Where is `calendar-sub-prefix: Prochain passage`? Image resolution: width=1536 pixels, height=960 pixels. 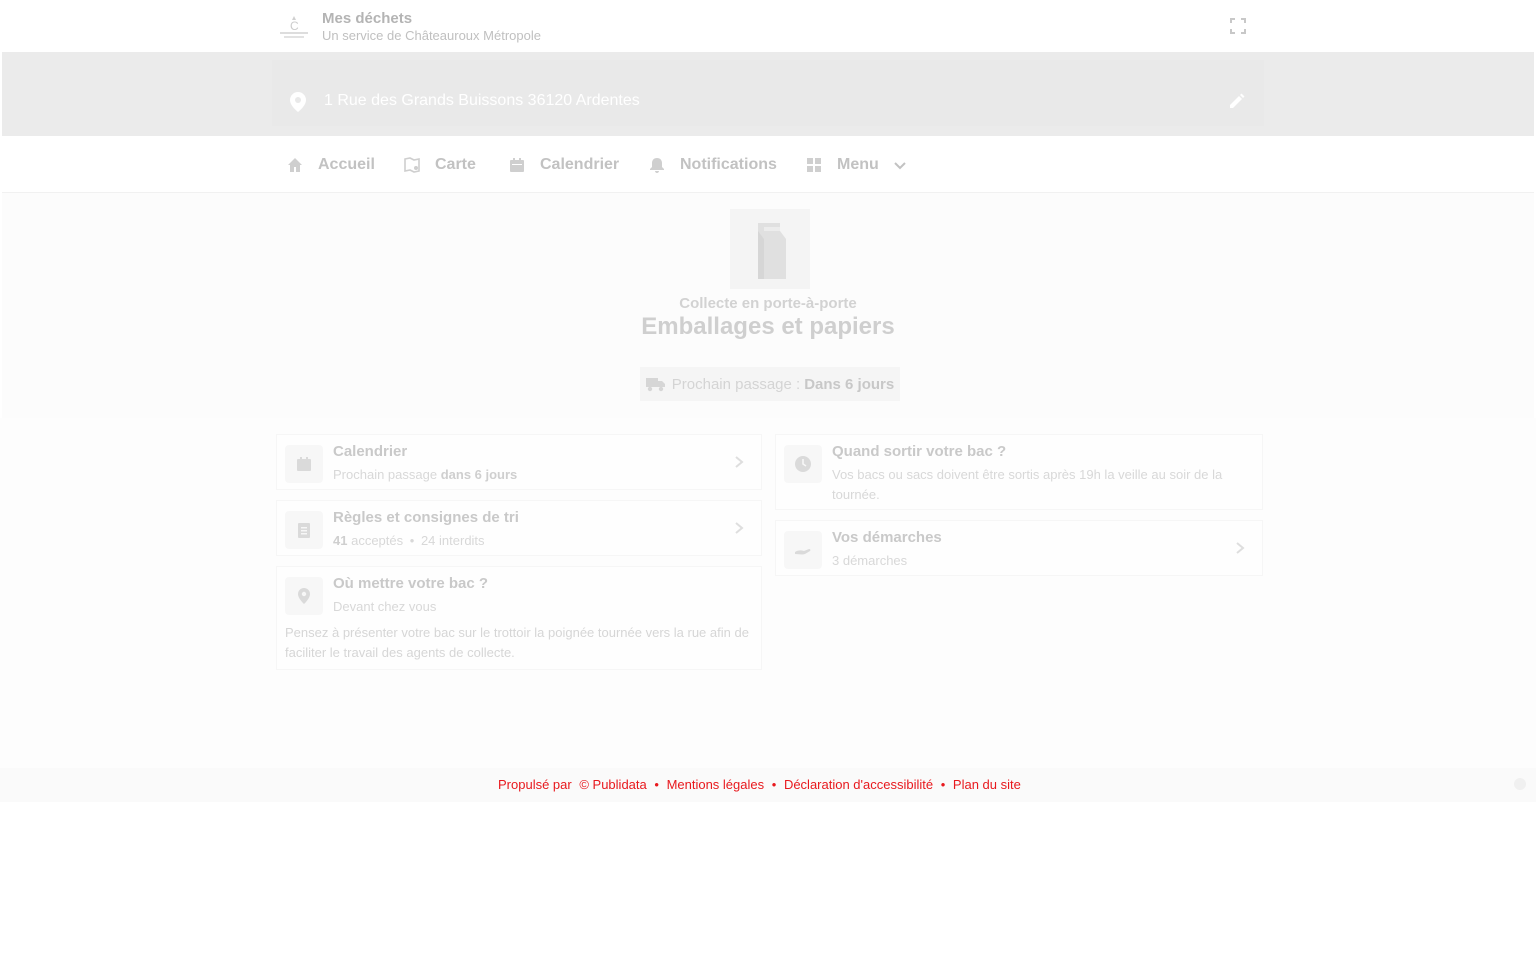
calendar-sub-prefix: Prochain passage is located at coordinates (385, 474).